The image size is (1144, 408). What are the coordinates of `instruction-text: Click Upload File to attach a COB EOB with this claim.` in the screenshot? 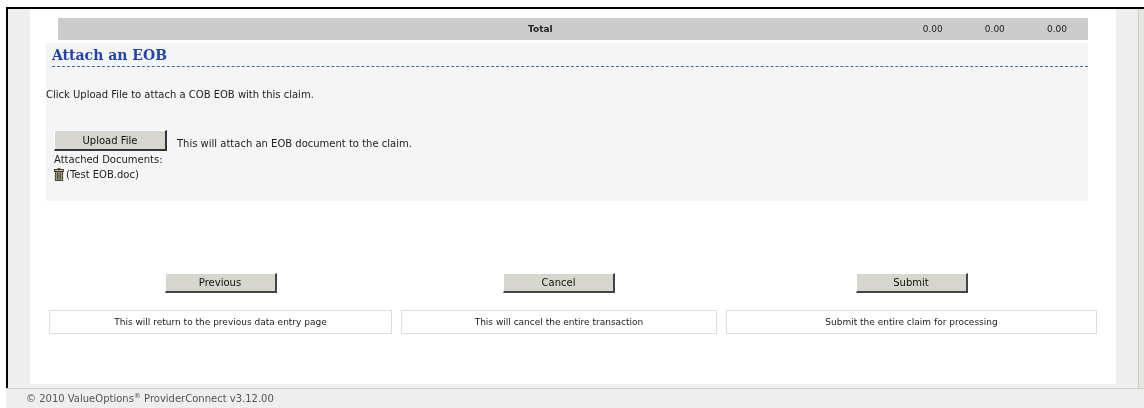 It's located at (180, 94).